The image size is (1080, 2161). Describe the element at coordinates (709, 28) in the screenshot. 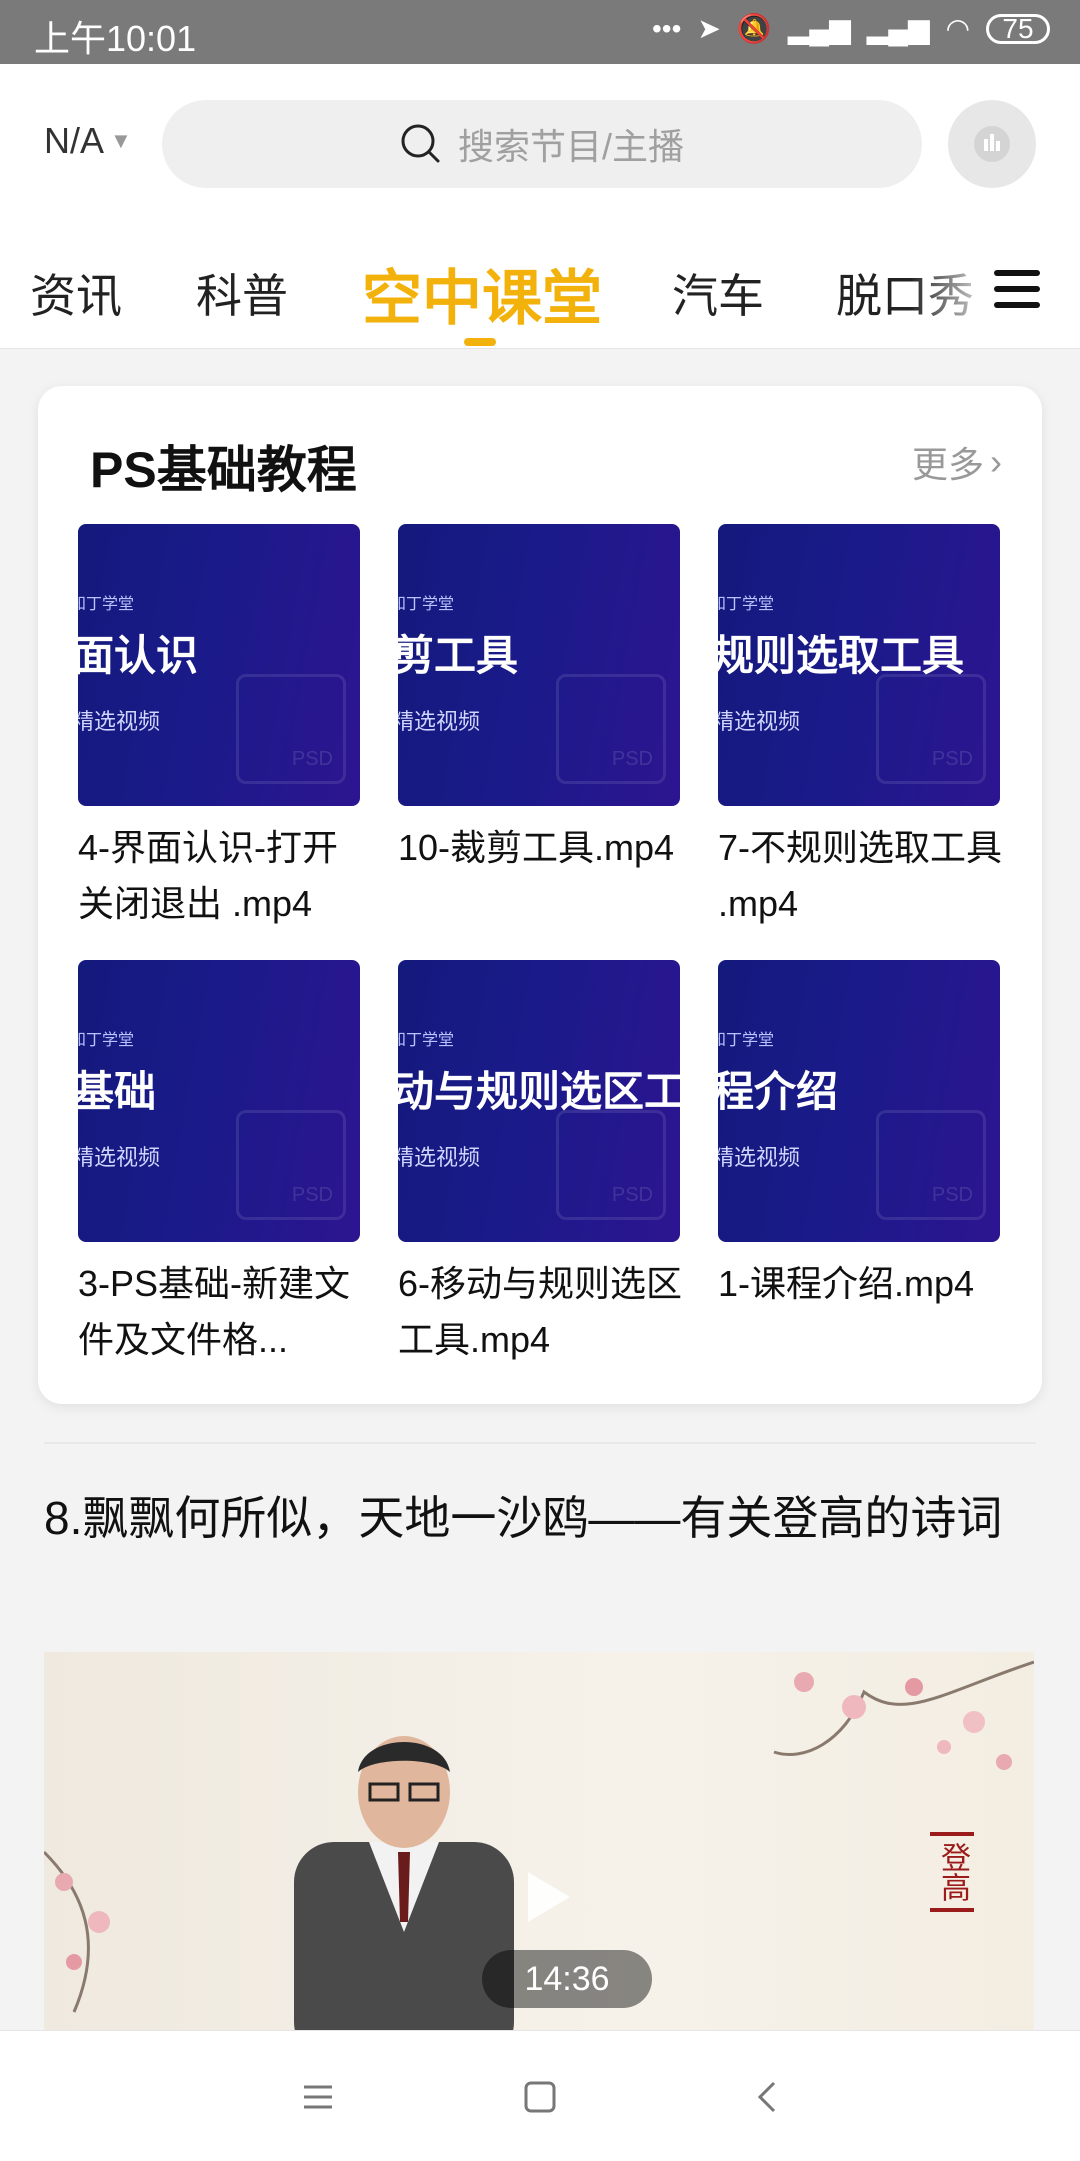

I see `location-icon: ➤` at that location.